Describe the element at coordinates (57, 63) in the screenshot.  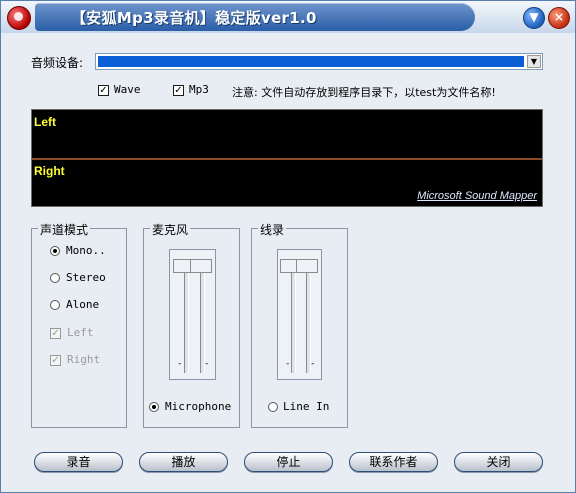
I see `audio-device-label: 音频设备:` at that location.